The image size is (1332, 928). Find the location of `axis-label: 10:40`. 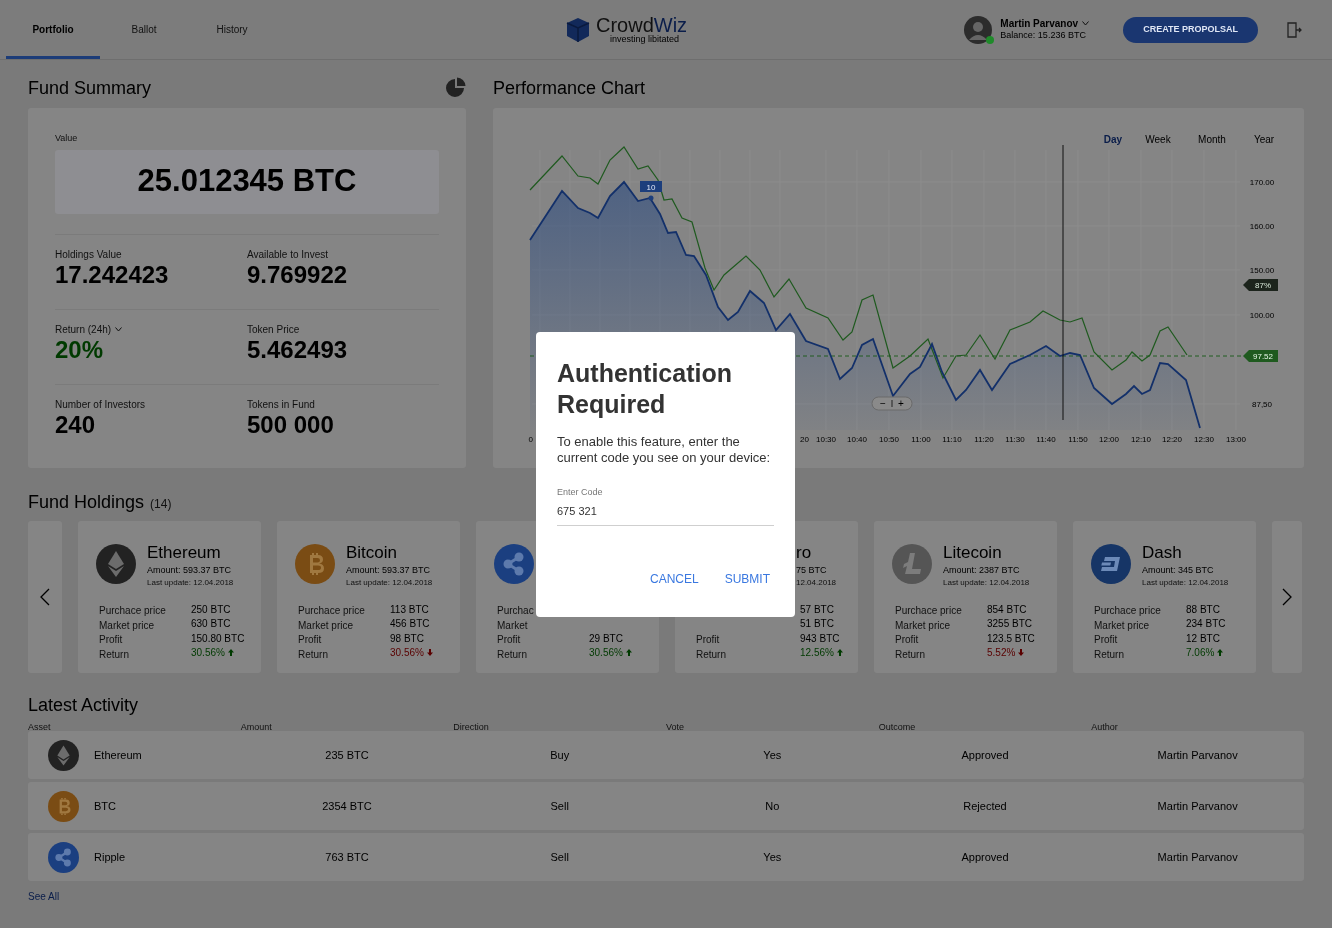

axis-label: 10:40 is located at coordinates (857, 439).